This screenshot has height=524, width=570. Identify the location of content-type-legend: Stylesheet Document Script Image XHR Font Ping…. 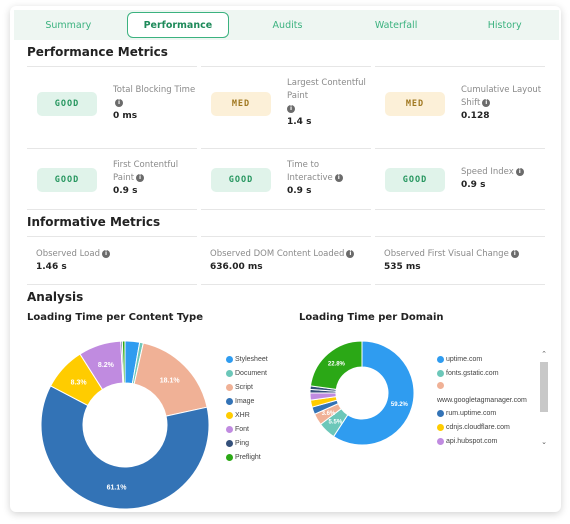
(247, 408).